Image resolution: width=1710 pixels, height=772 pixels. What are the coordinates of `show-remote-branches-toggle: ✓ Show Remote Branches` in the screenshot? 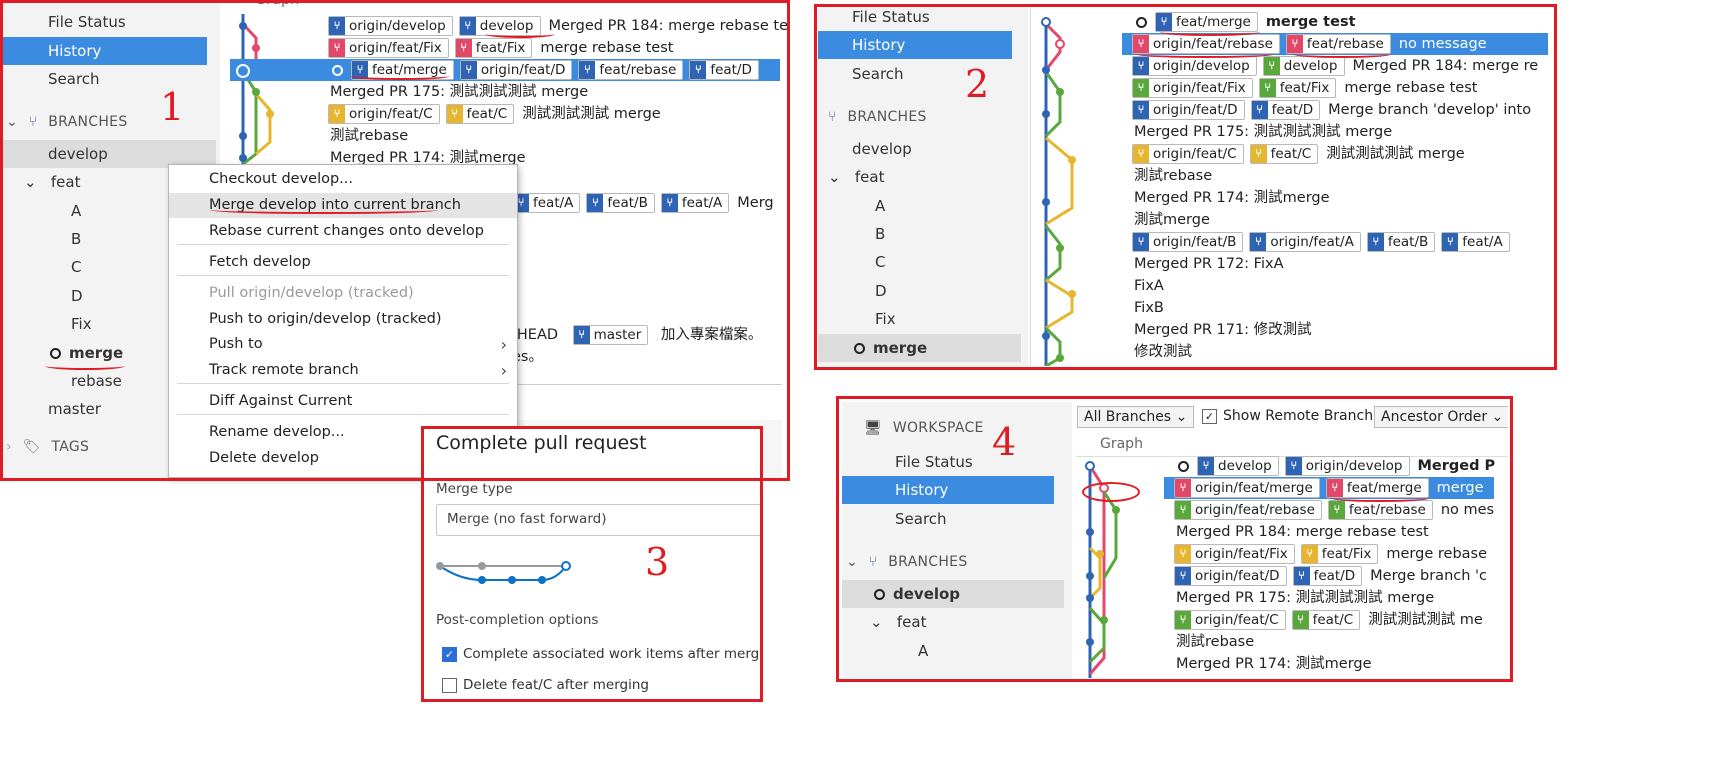 It's located at (1295, 416).